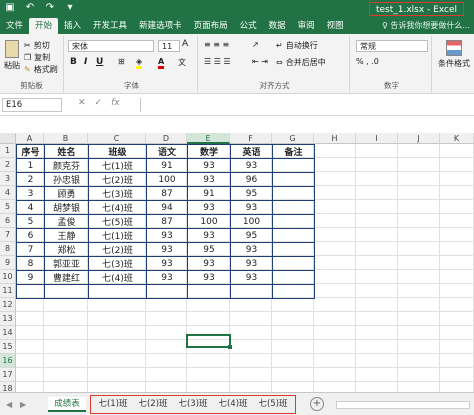 The image size is (474, 415). Describe the element at coordinates (457, 138) in the screenshot. I see `column-header: K` at that location.